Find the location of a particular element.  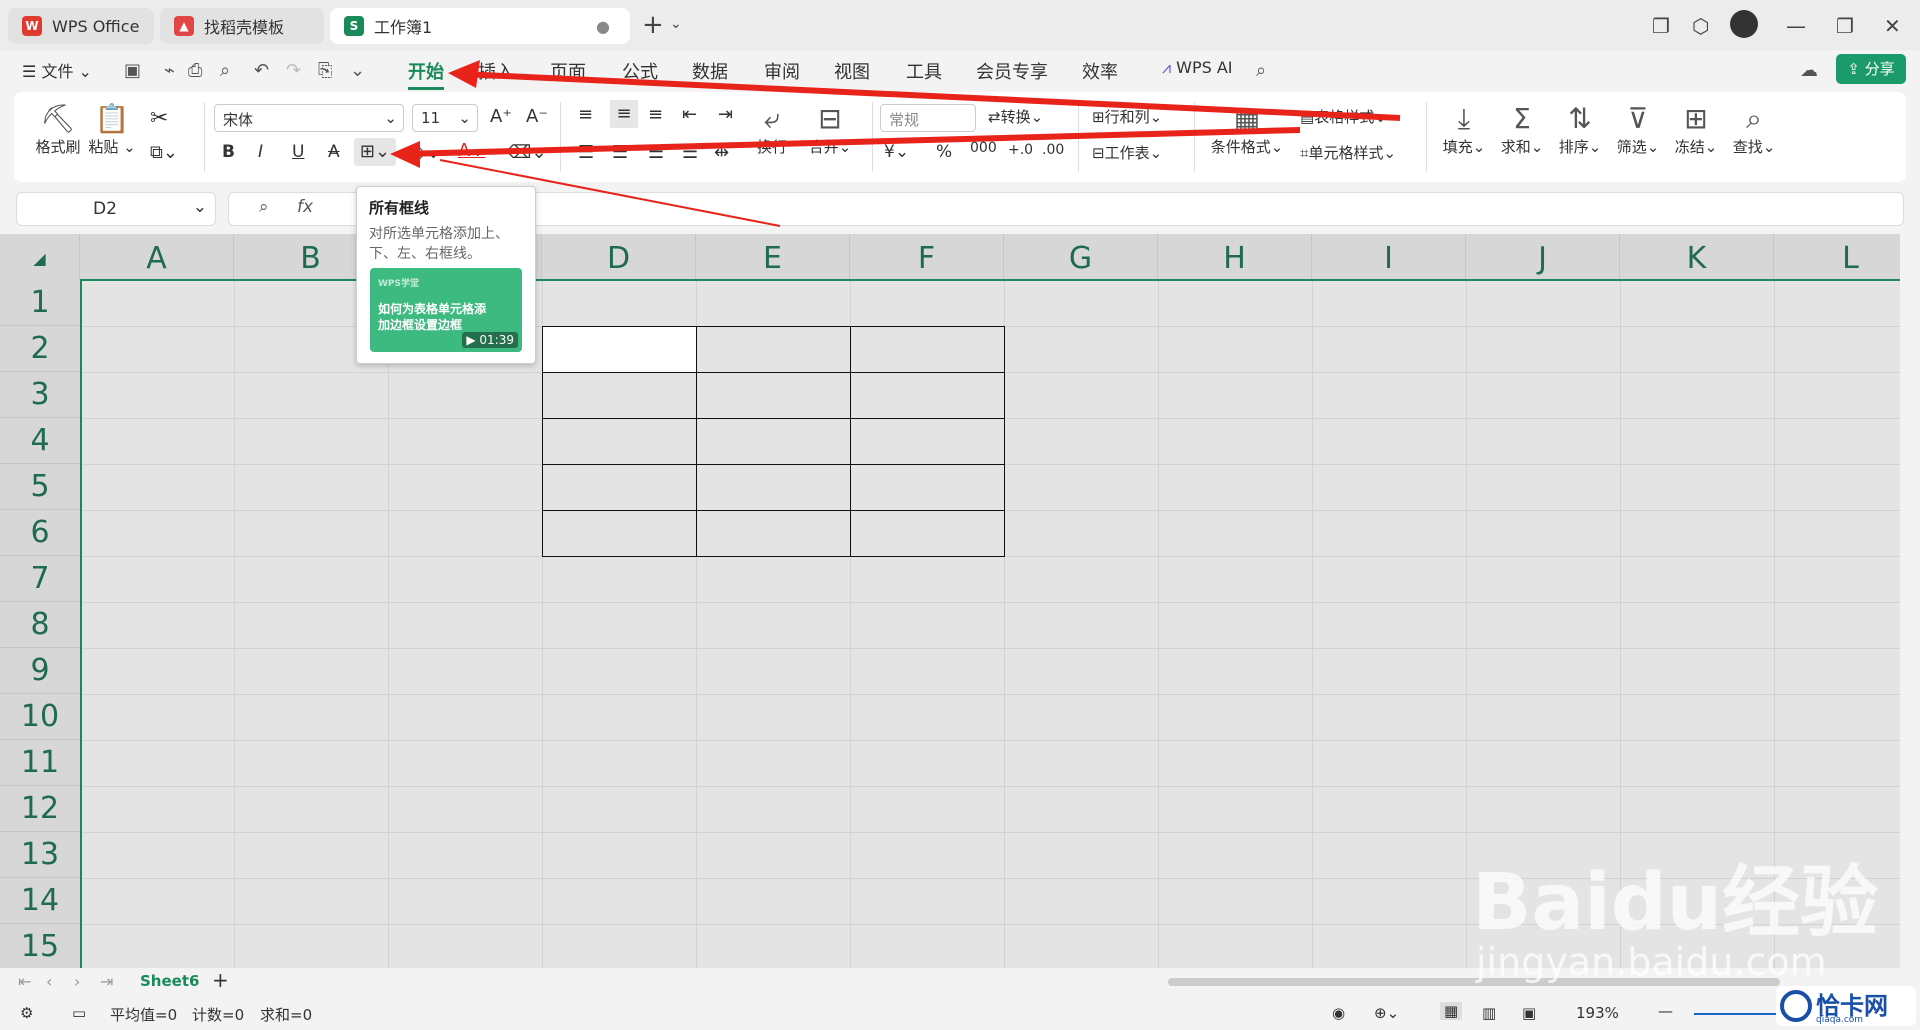

row-header-4: 4 is located at coordinates (40, 441).